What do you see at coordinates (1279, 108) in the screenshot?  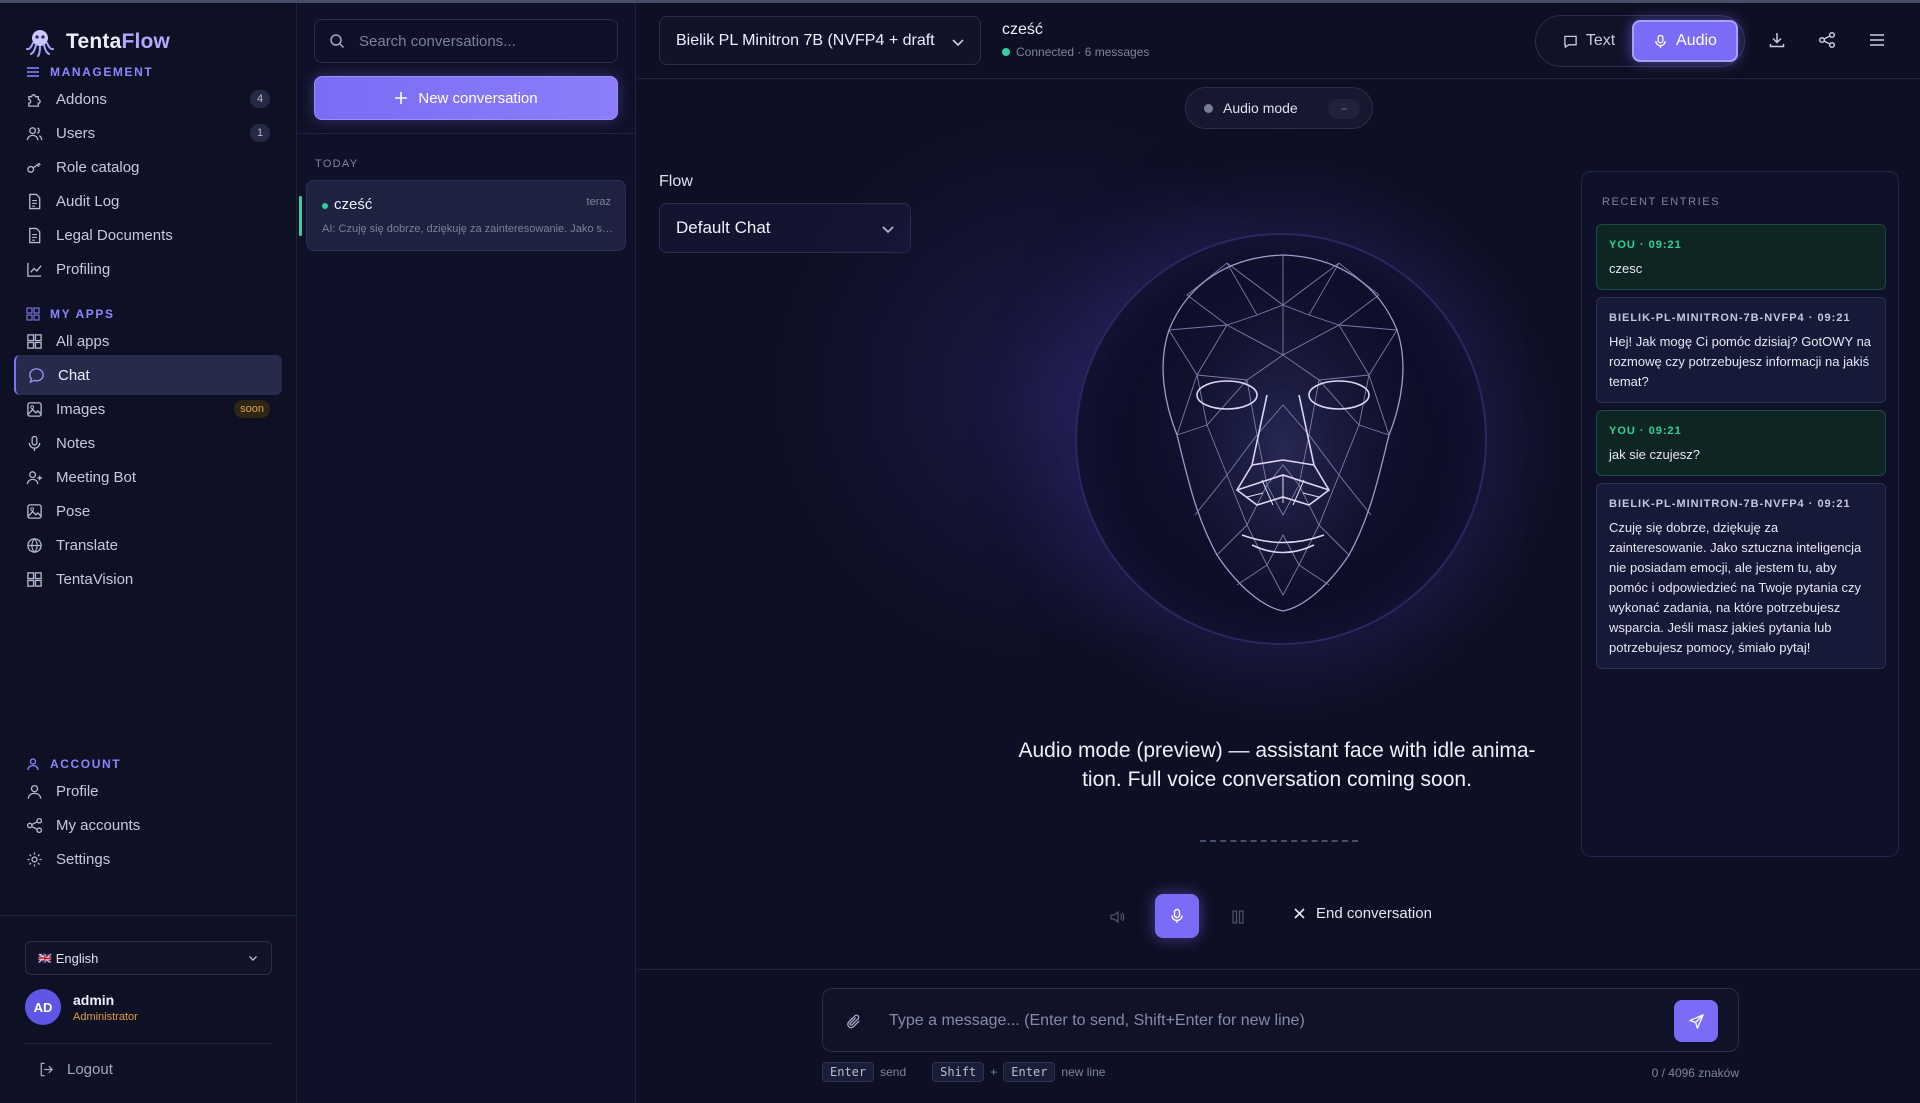 I see `audio-mode-chip: Audio mode –` at bounding box center [1279, 108].